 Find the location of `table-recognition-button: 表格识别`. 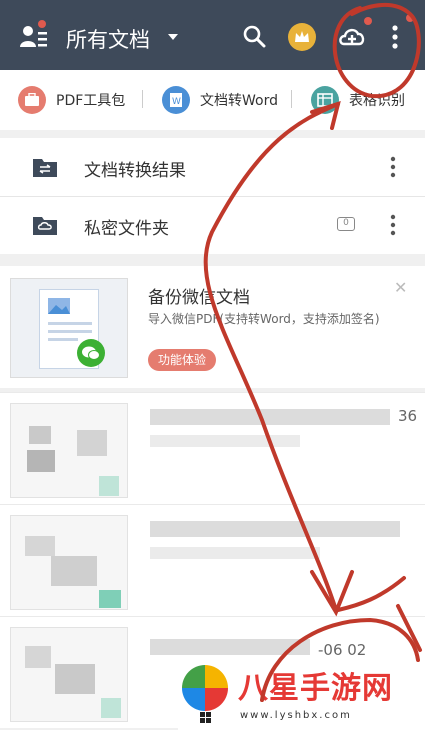

table-recognition-button: 表格识别 is located at coordinates (358, 100).